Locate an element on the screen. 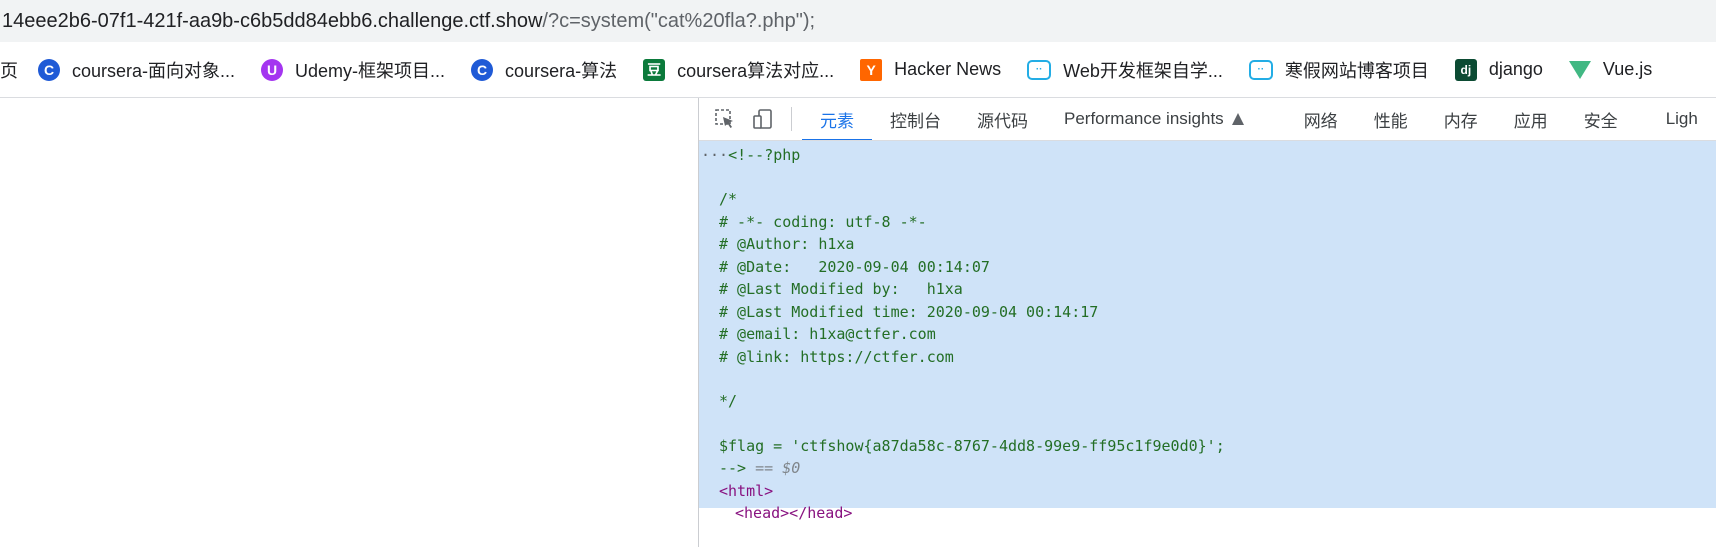 Image resolution: width=1716 pixels, height=547 pixels. code-line: # @Date: 2020-09-04 00:14:07 is located at coordinates (854, 267).